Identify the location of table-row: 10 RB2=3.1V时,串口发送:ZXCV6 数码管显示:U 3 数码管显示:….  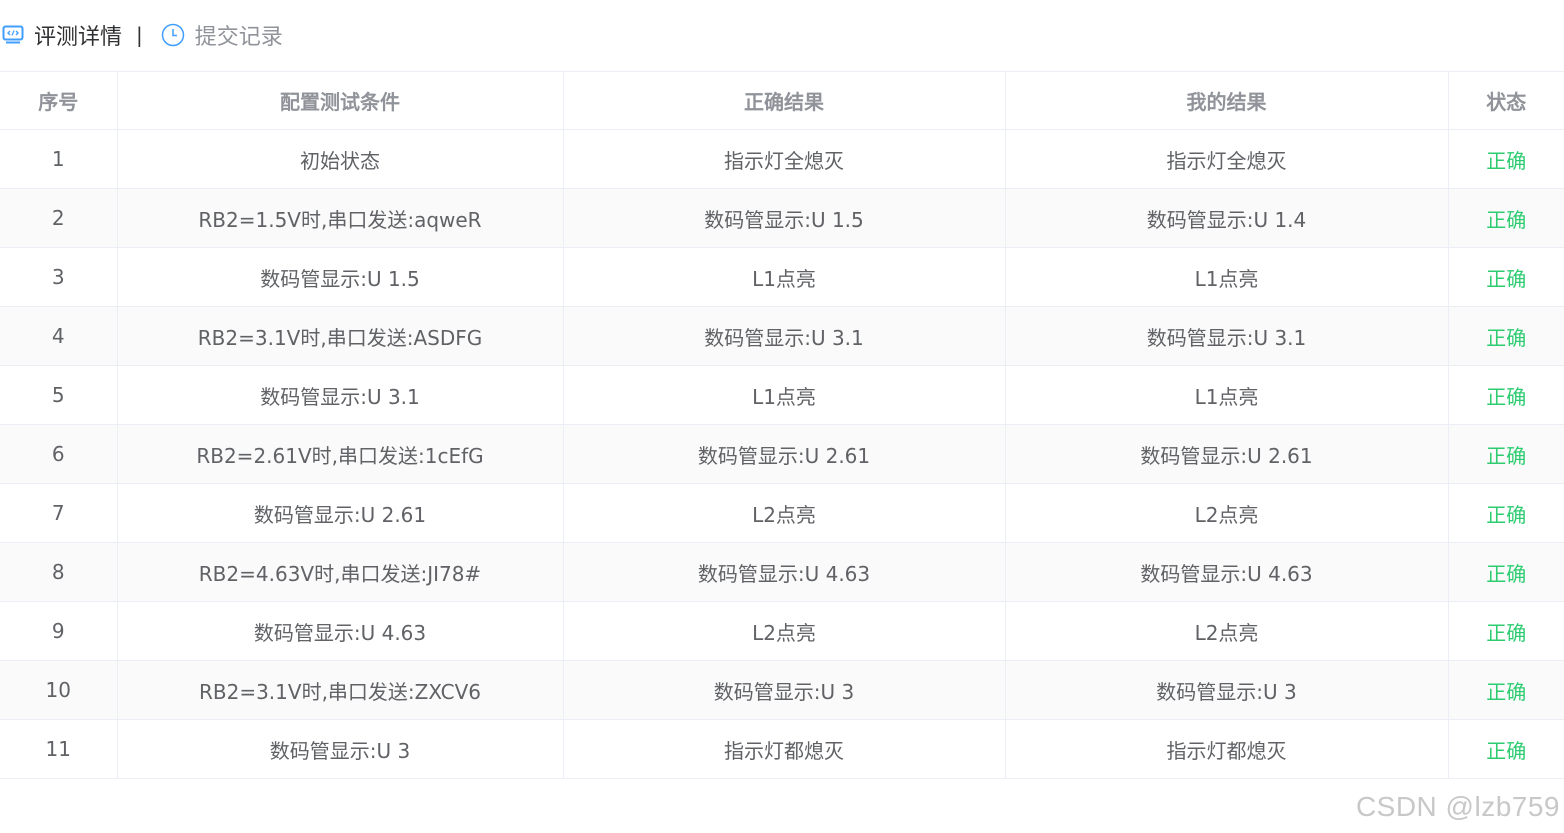
(782, 690).